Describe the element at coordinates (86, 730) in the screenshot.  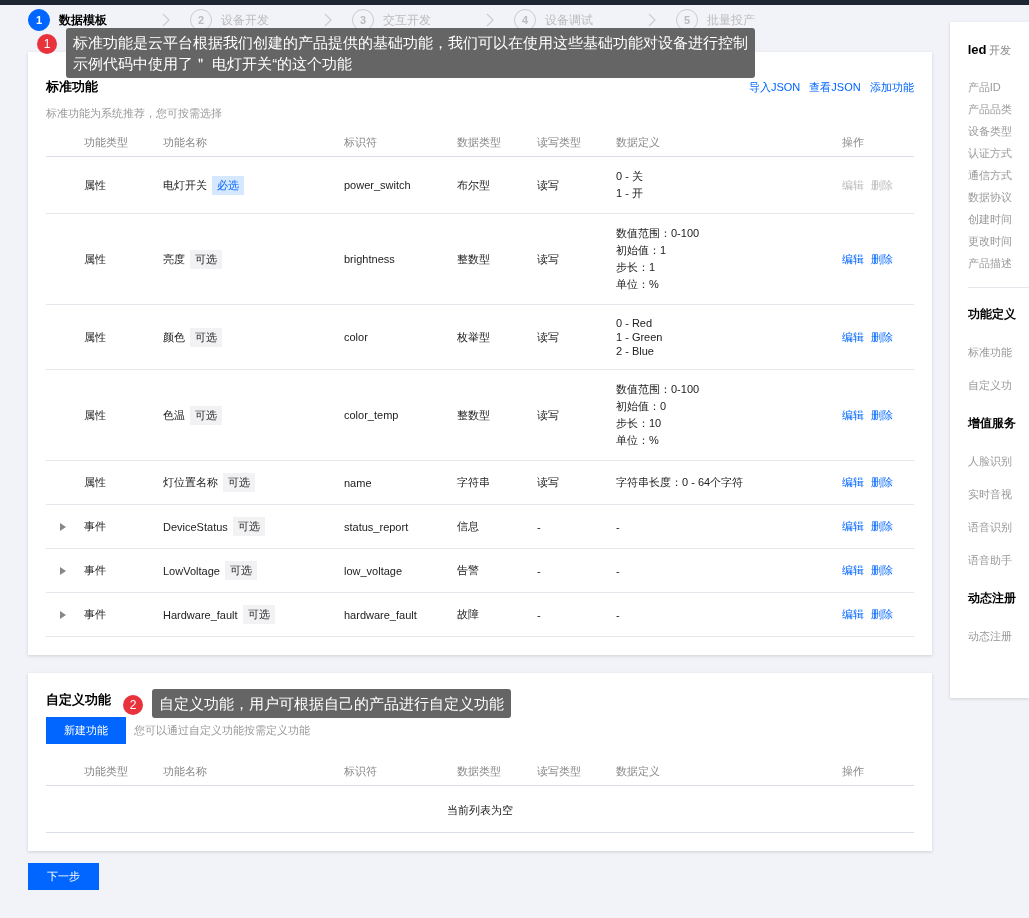
I see `new-feature-button: 新建功能` at that location.